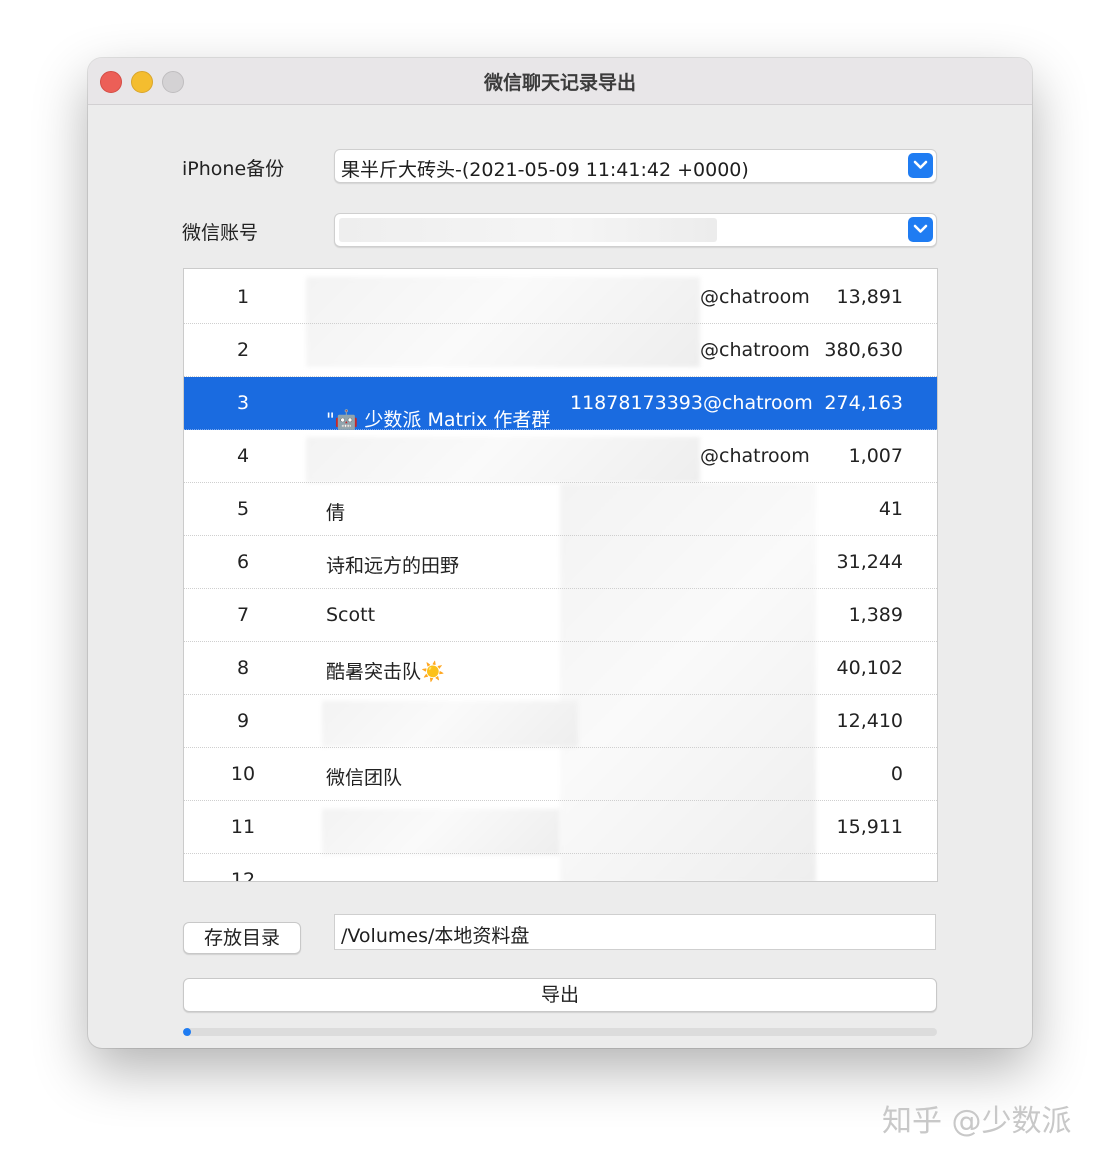 The height and width of the screenshot is (1164, 1120). I want to click on row-name: 酷暑突击队☀️, so click(385, 672).